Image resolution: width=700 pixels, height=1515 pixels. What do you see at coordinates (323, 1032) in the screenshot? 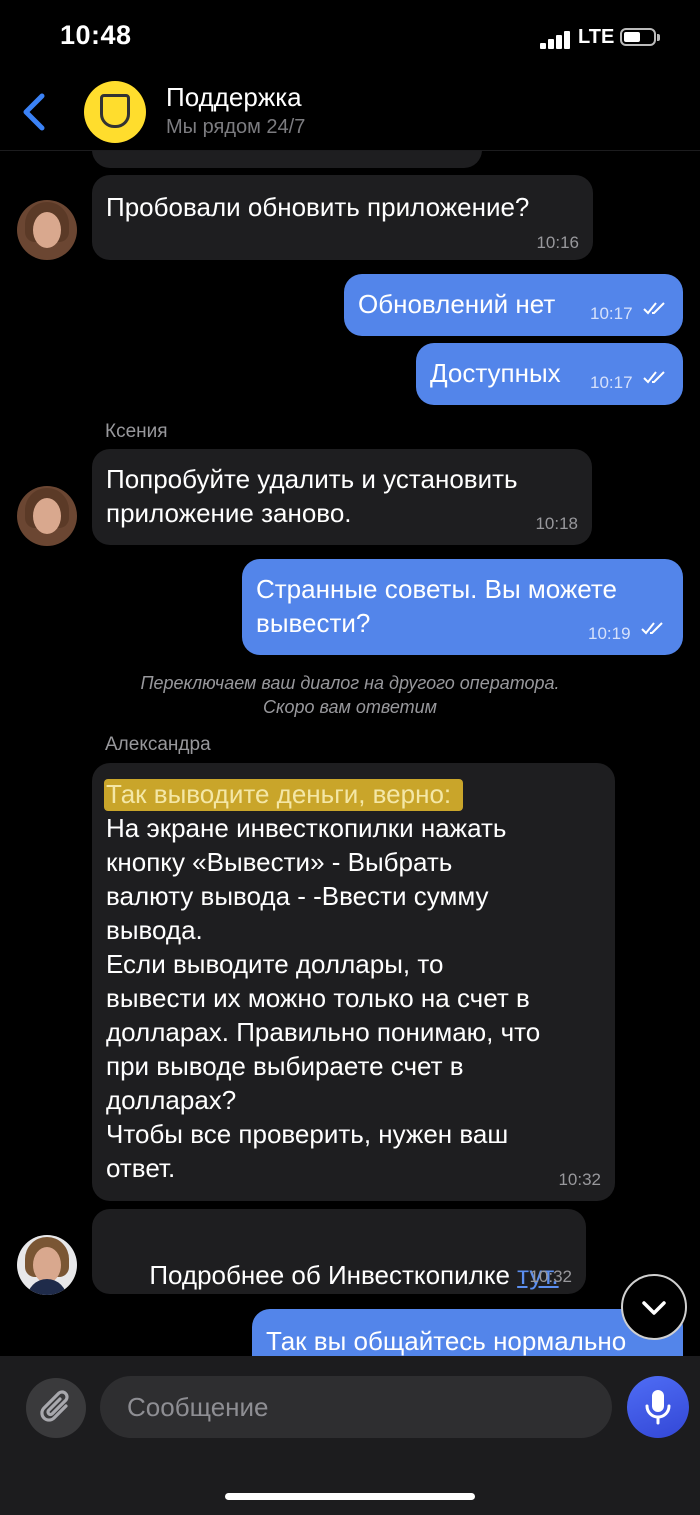
I see `message-text-line: долларах. Правильно понимаю, что` at bounding box center [323, 1032].